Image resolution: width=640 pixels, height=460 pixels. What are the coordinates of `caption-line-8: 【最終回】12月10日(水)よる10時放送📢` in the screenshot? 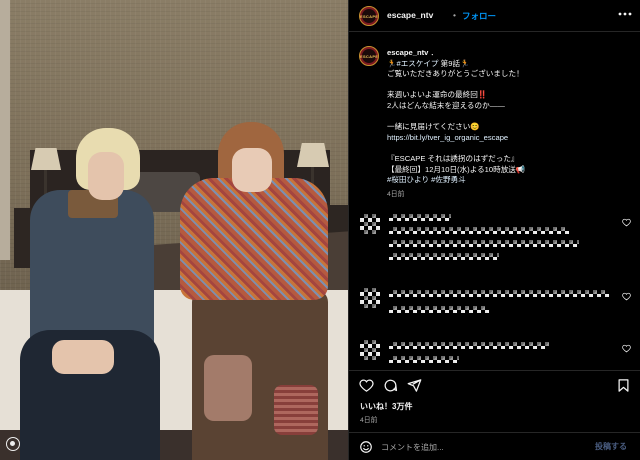 It's located at (456, 169).